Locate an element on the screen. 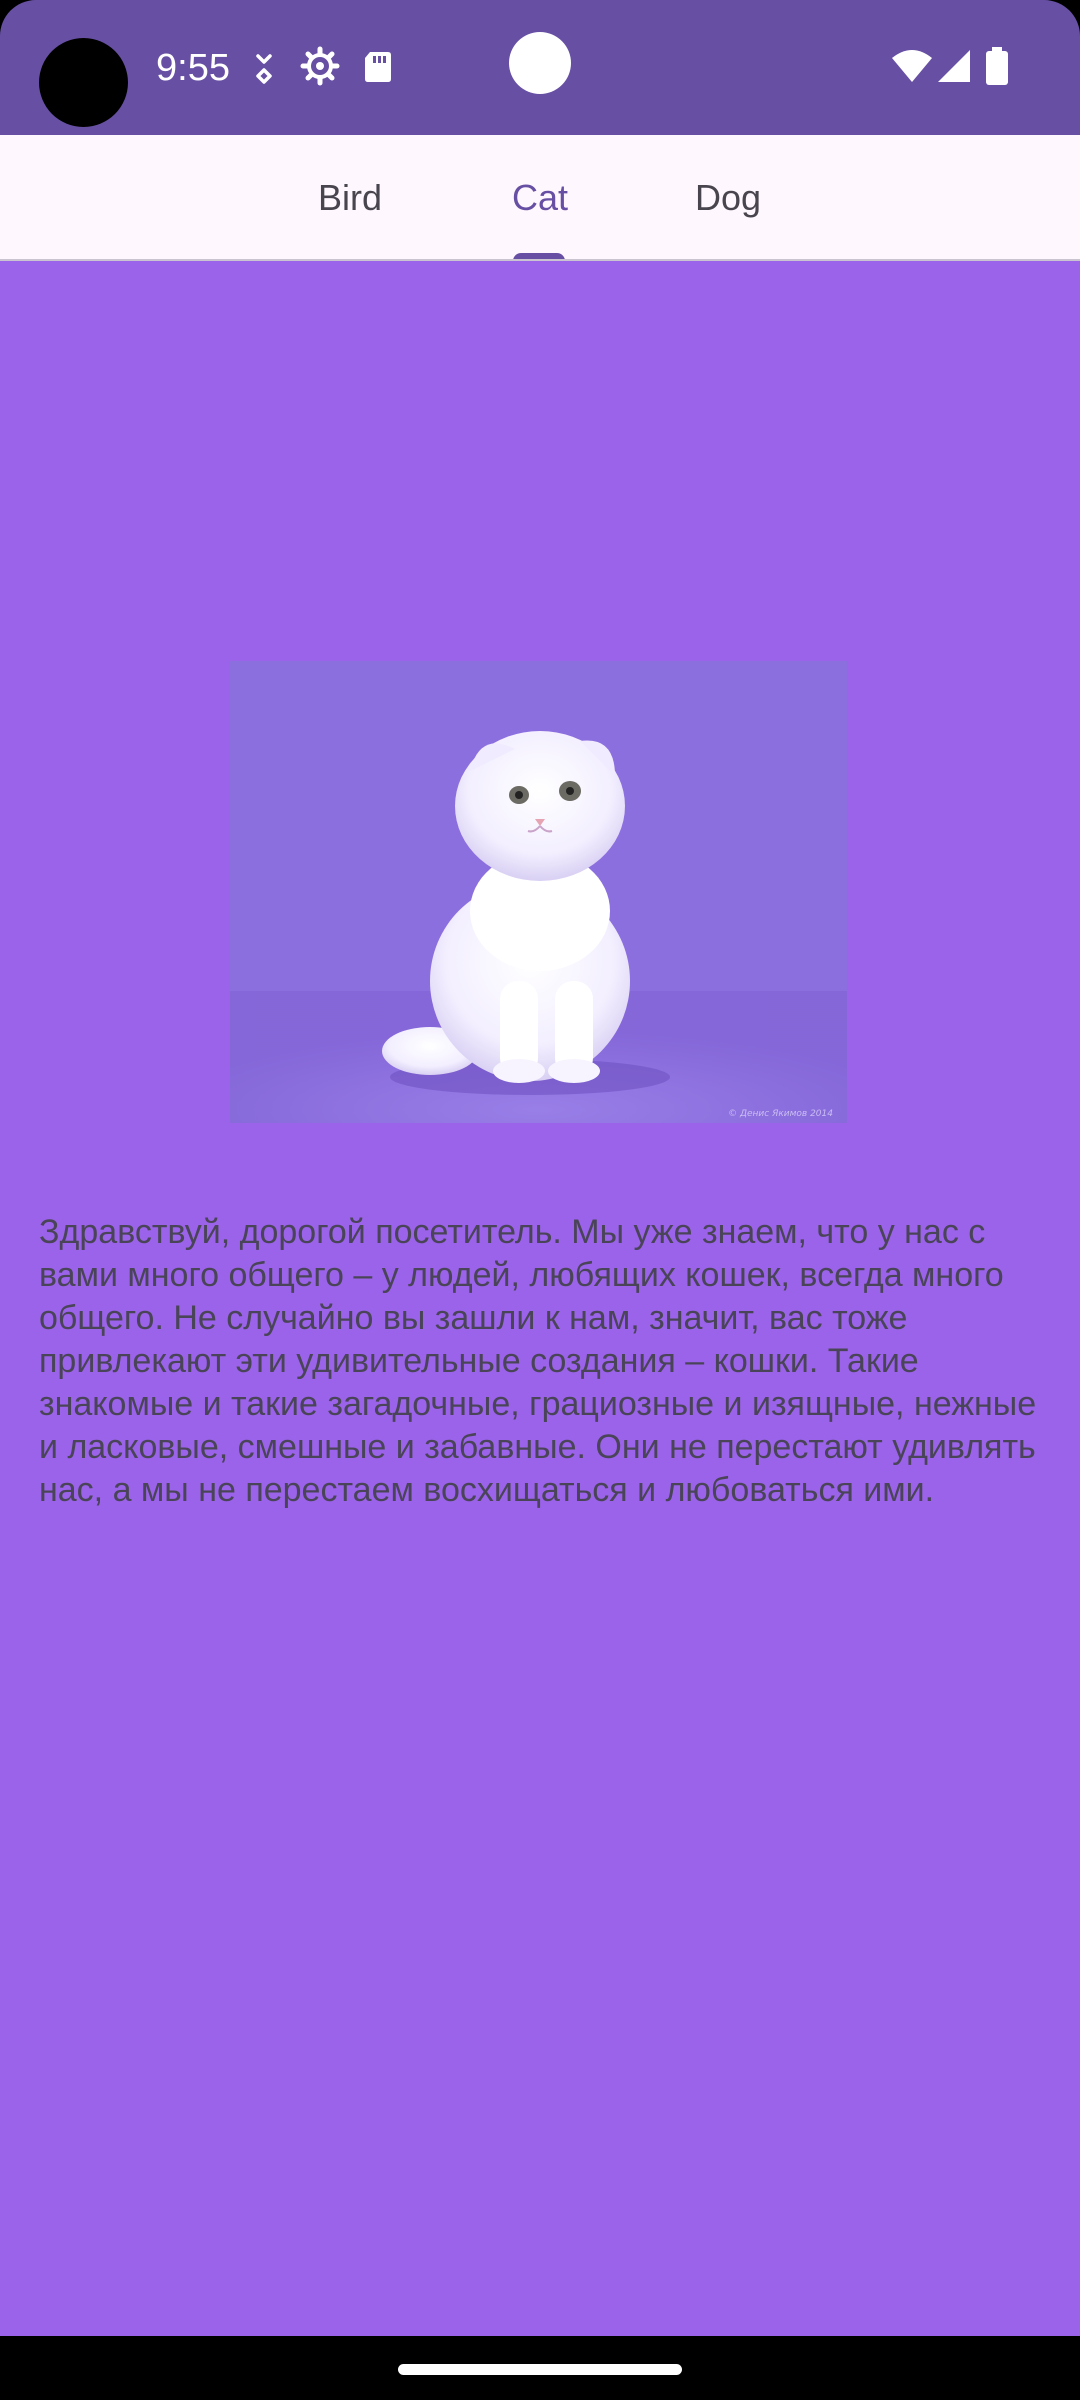 This screenshot has width=1080, height=2400. battery-icon is located at coordinates (997, 66).